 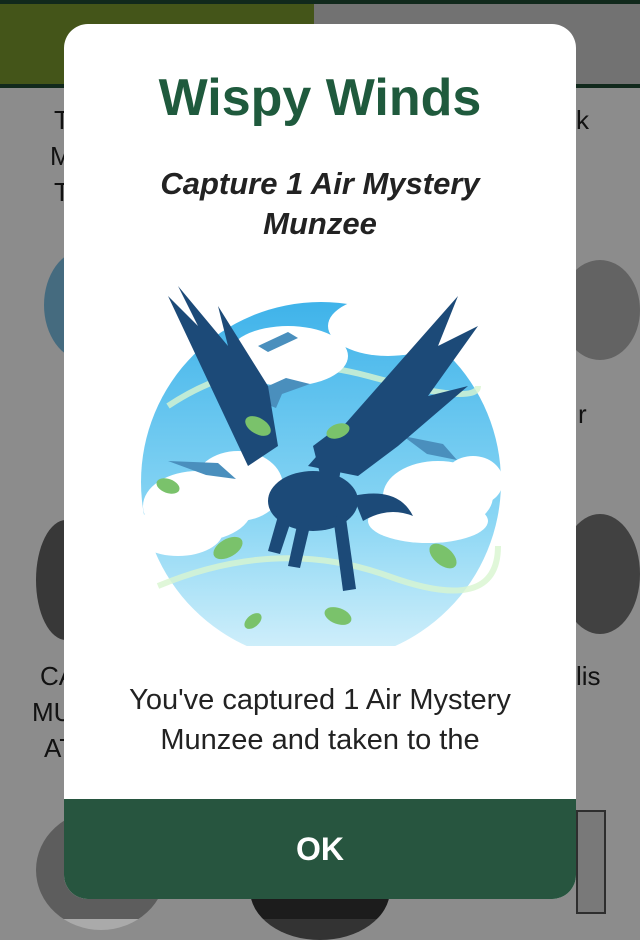 I want to click on ok-button: OK, so click(x=320, y=849).